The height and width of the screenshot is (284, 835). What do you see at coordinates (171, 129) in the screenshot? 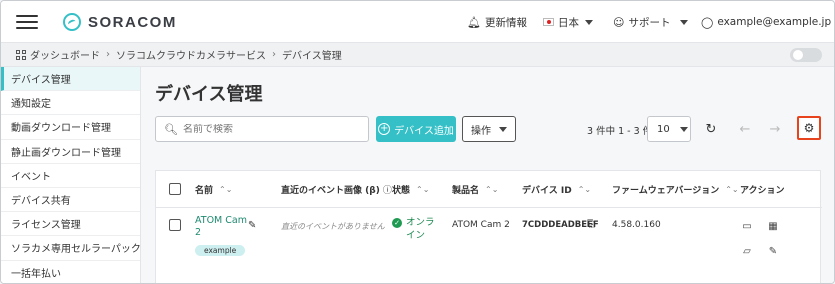
I see `search-icon: 🔍︎` at bounding box center [171, 129].